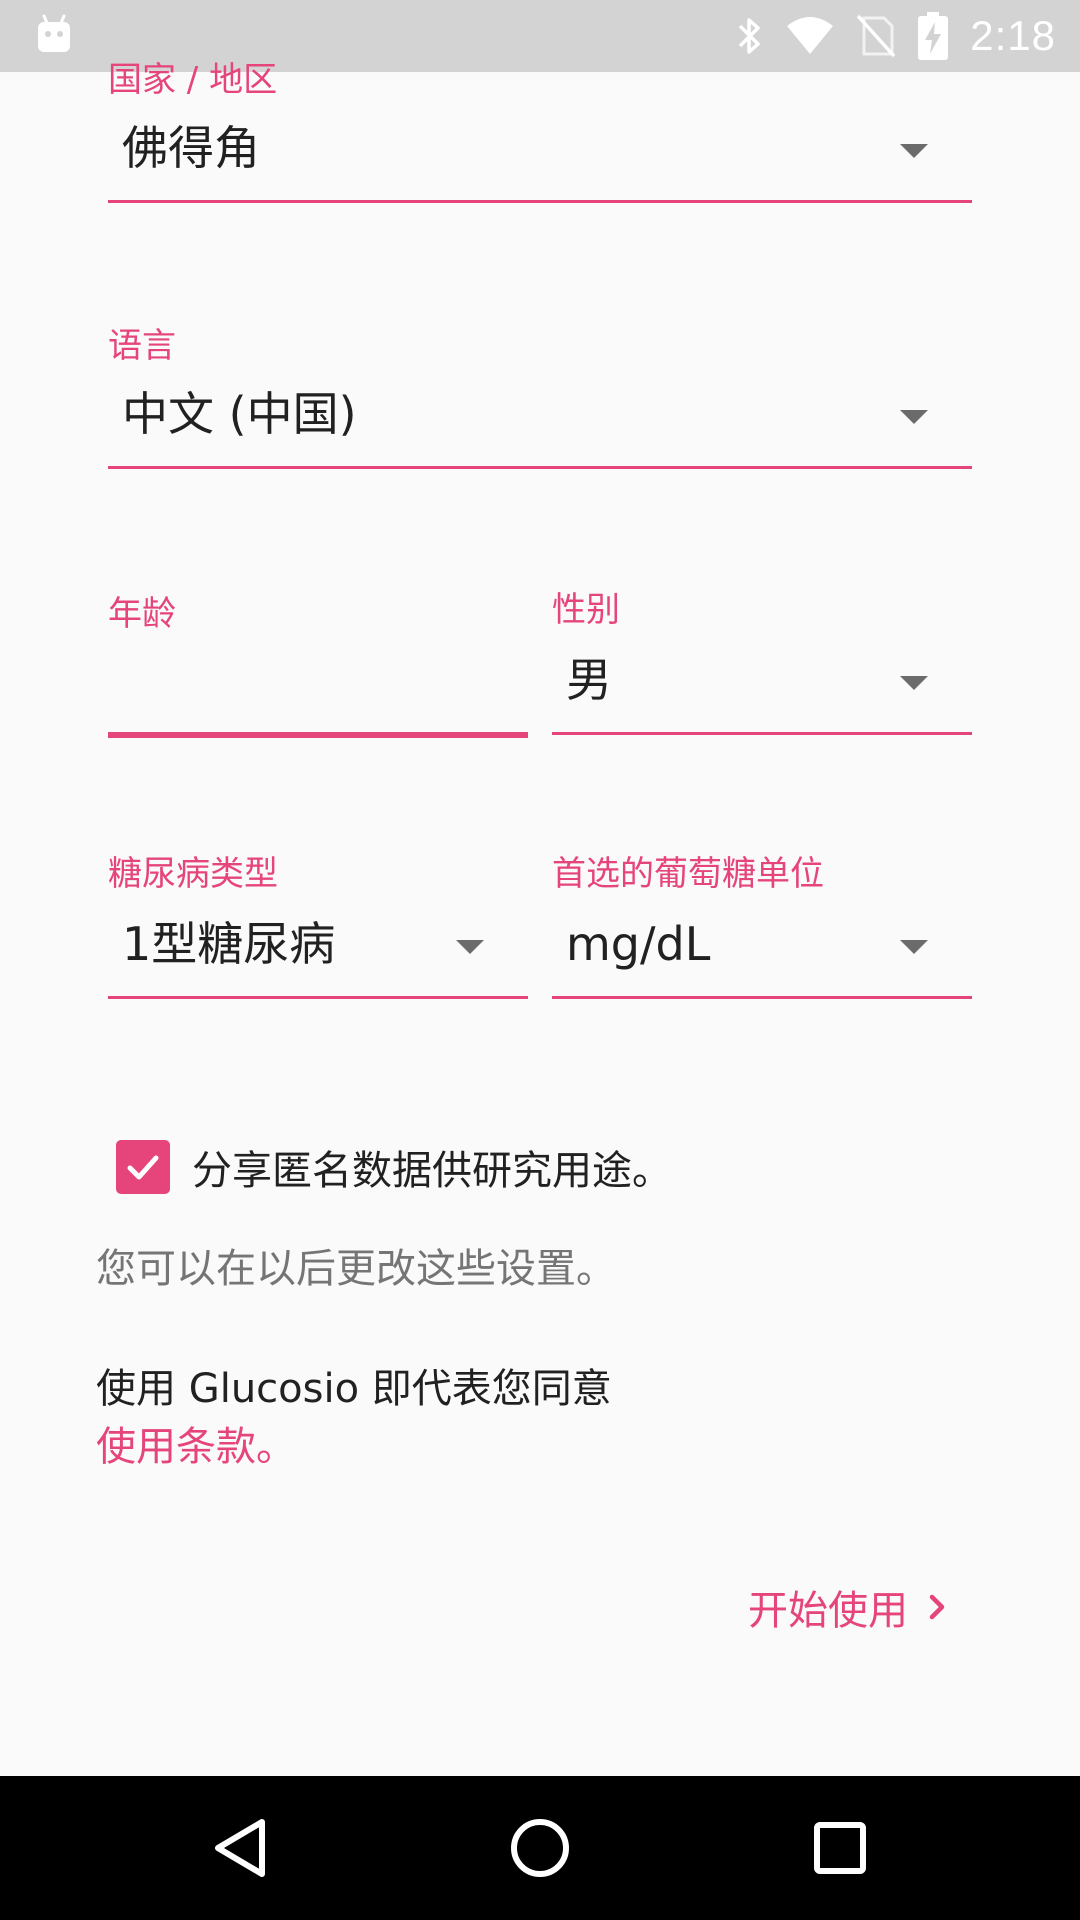 The image size is (1080, 1920). Describe the element at coordinates (762, 997) in the screenshot. I see `glucose-unit-underline` at that location.